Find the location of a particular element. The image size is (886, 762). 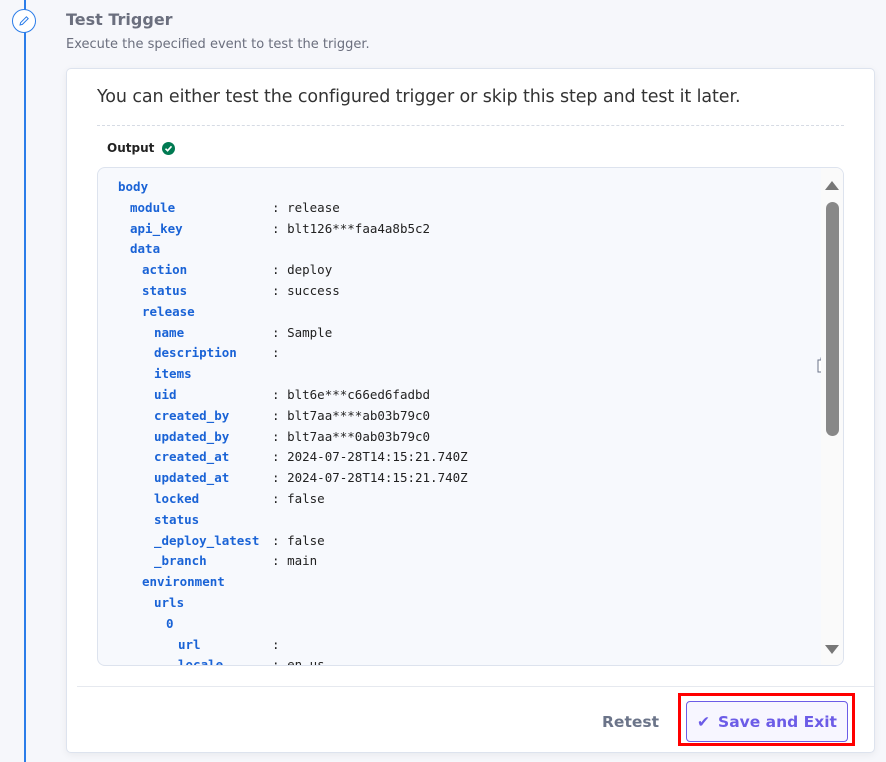

output-key: created_at is located at coordinates (192, 457).